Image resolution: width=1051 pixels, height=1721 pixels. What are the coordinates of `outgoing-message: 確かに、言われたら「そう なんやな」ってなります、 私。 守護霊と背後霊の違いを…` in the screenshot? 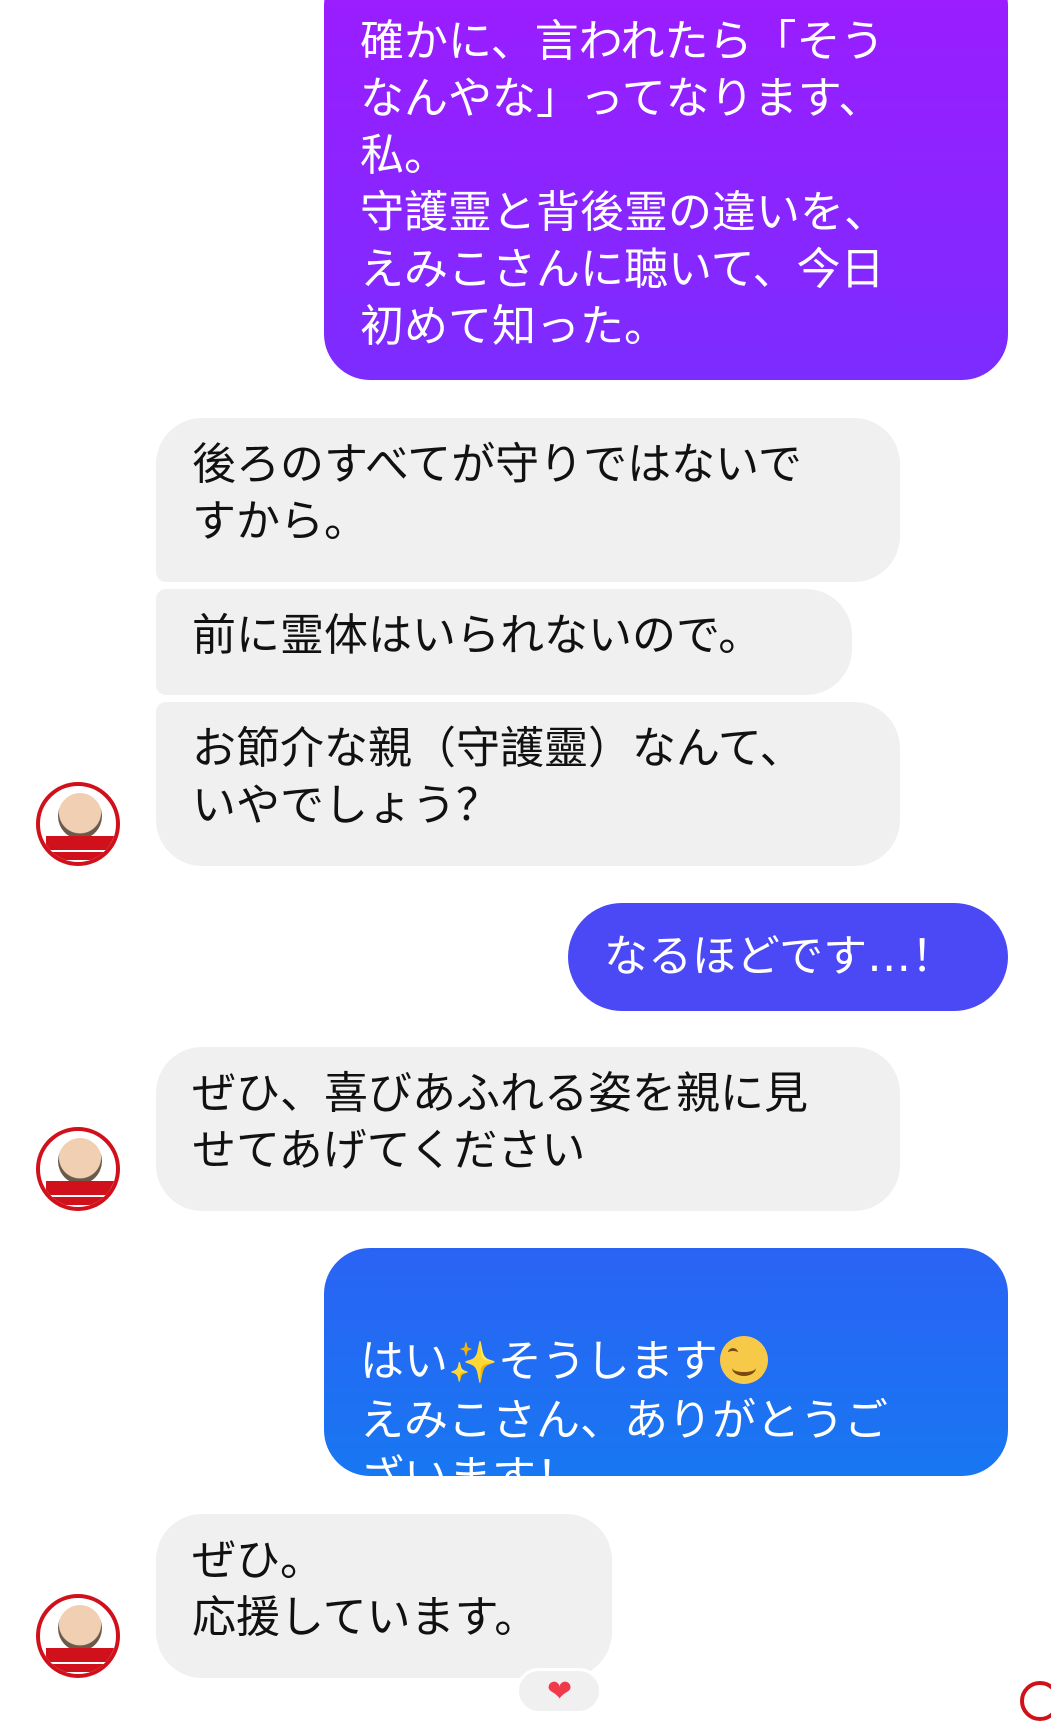 It's located at (666, 190).